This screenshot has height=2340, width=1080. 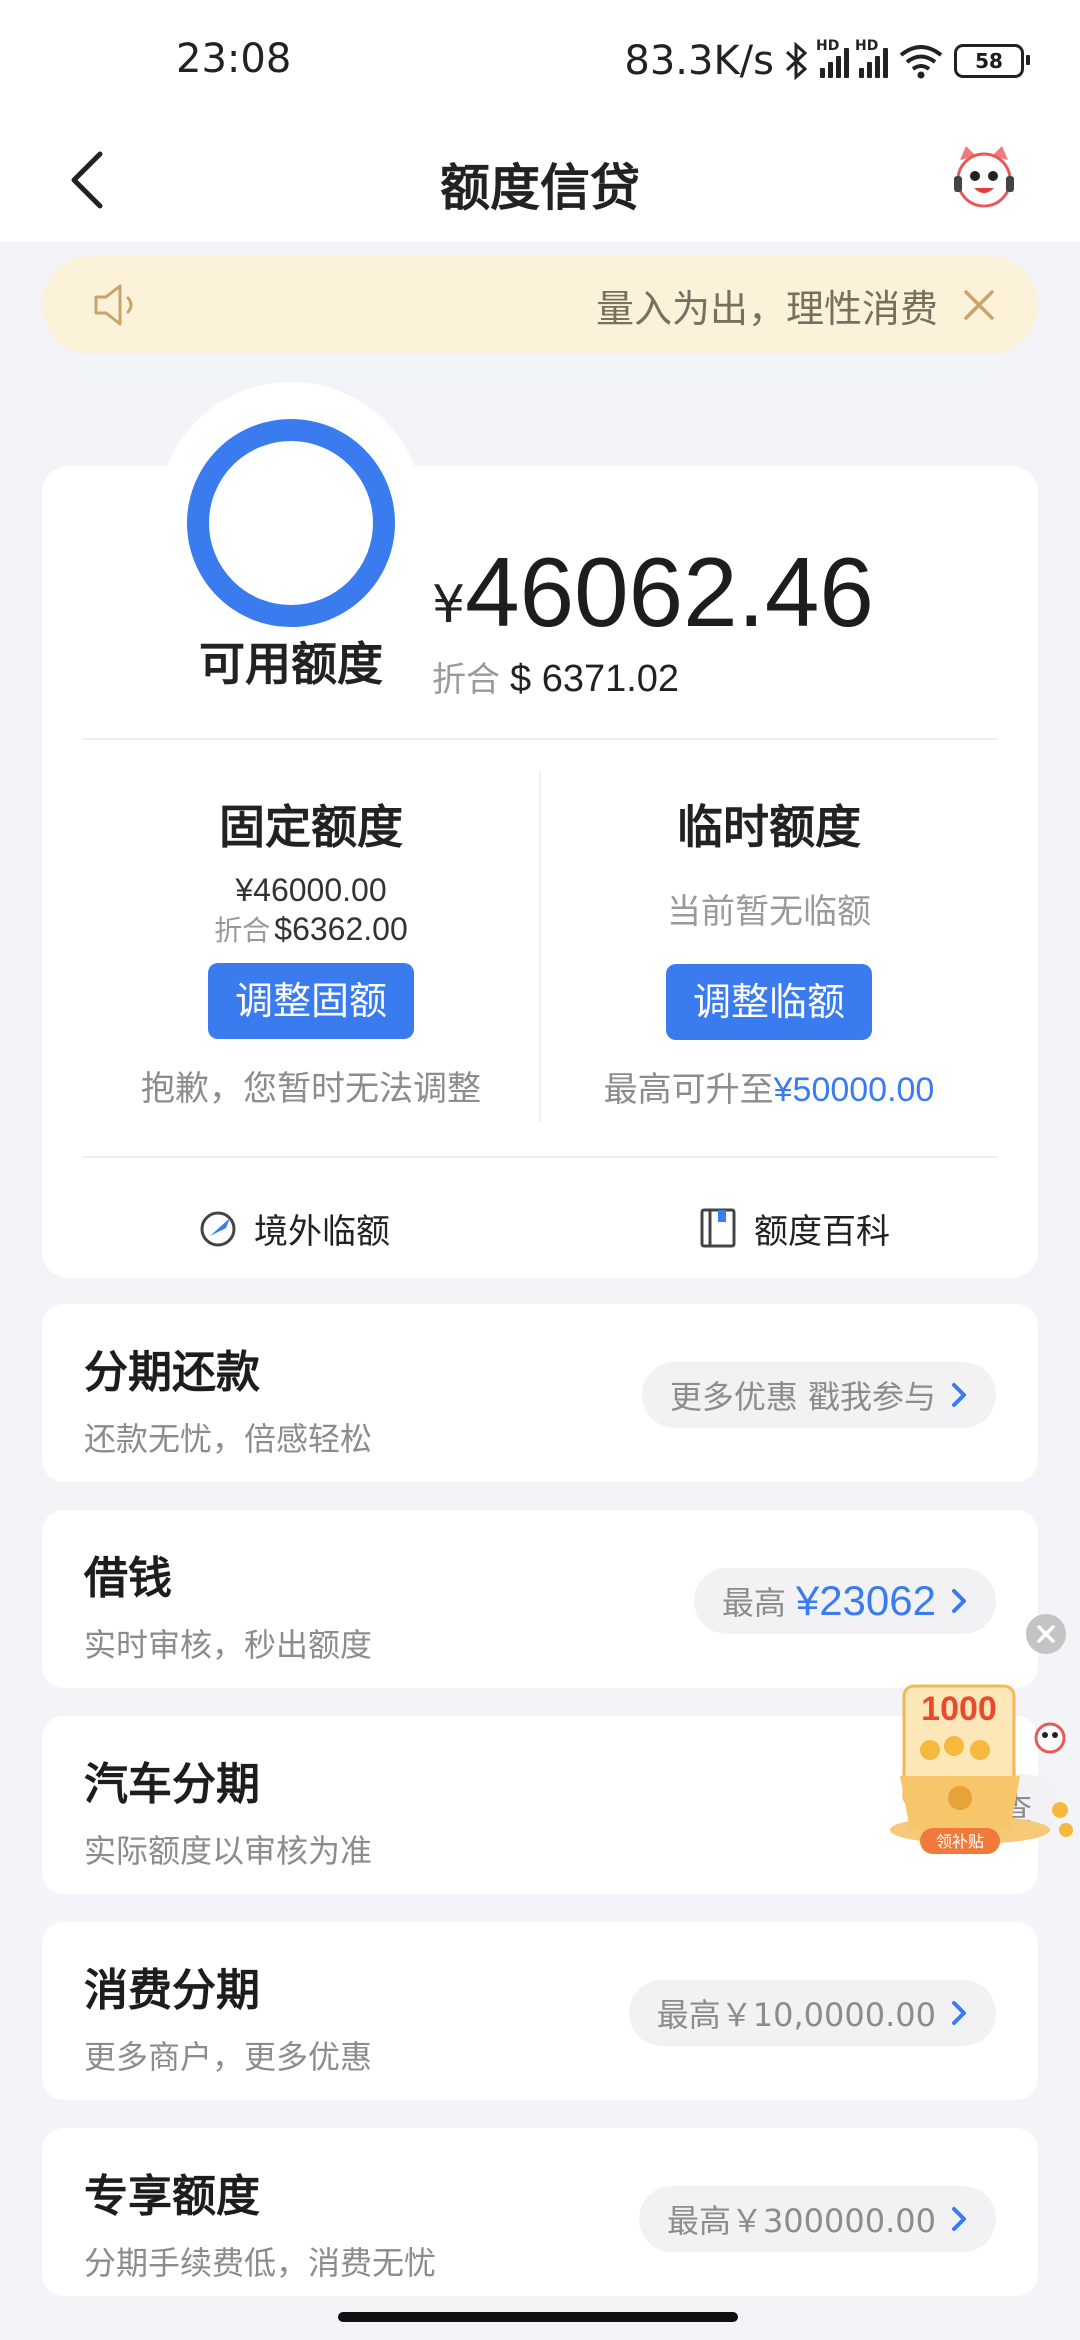 I want to click on adjust-temporary-credit-button: 调整临额, so click(x=769, y=1002).